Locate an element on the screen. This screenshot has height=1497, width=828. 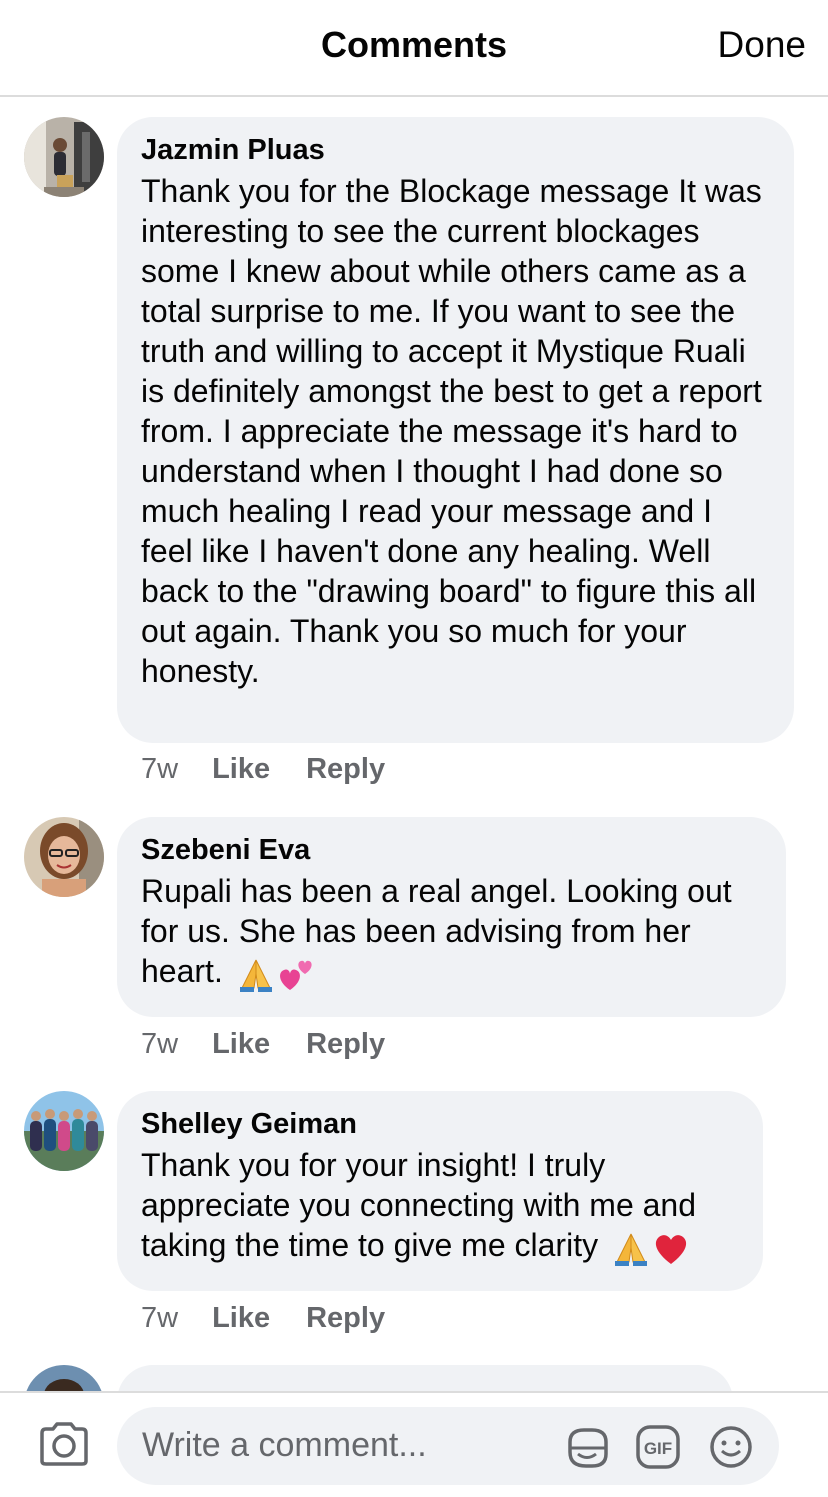
page-title: Comments is located at coordinates (414, 44).